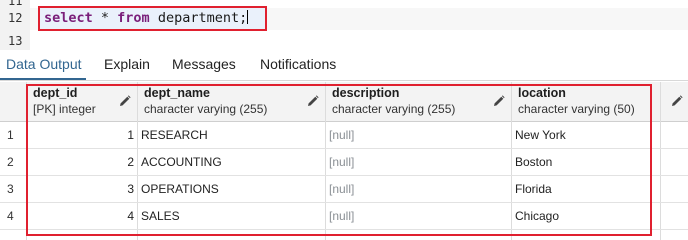  I want to click on cell-dept-name: OPERATIONS, so click(180, 189).